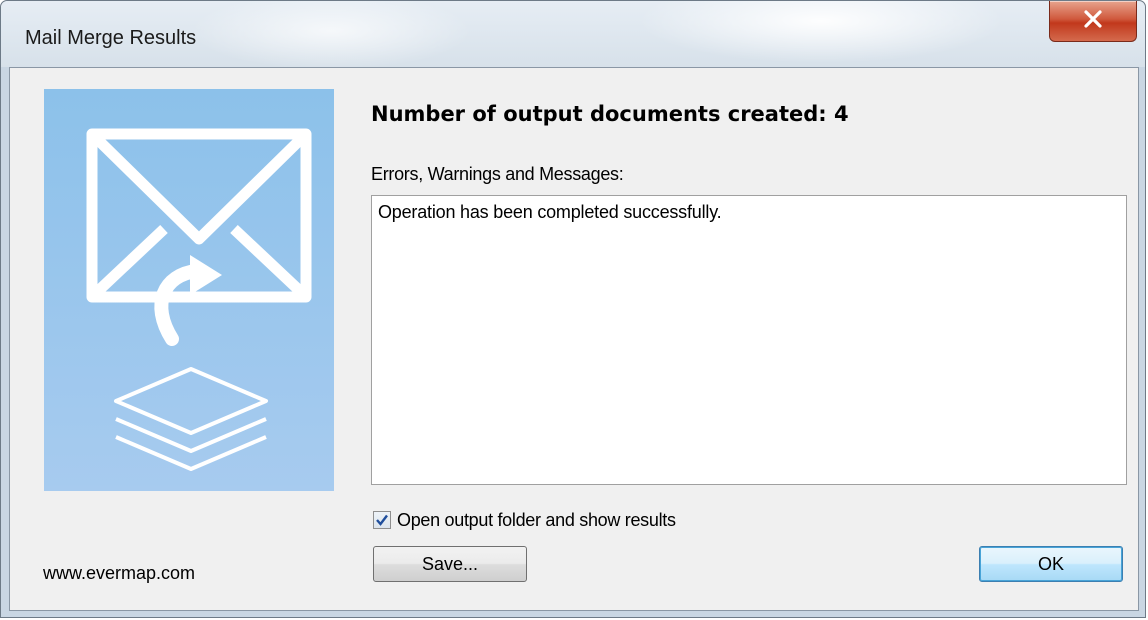 The height and width of the screenshot is (620, 1148). What do you see at coordinates (610, 114) in the screenshot?
I see `documents-created-heading: Number of output documents created: 4` at bounding box center [610, 114].